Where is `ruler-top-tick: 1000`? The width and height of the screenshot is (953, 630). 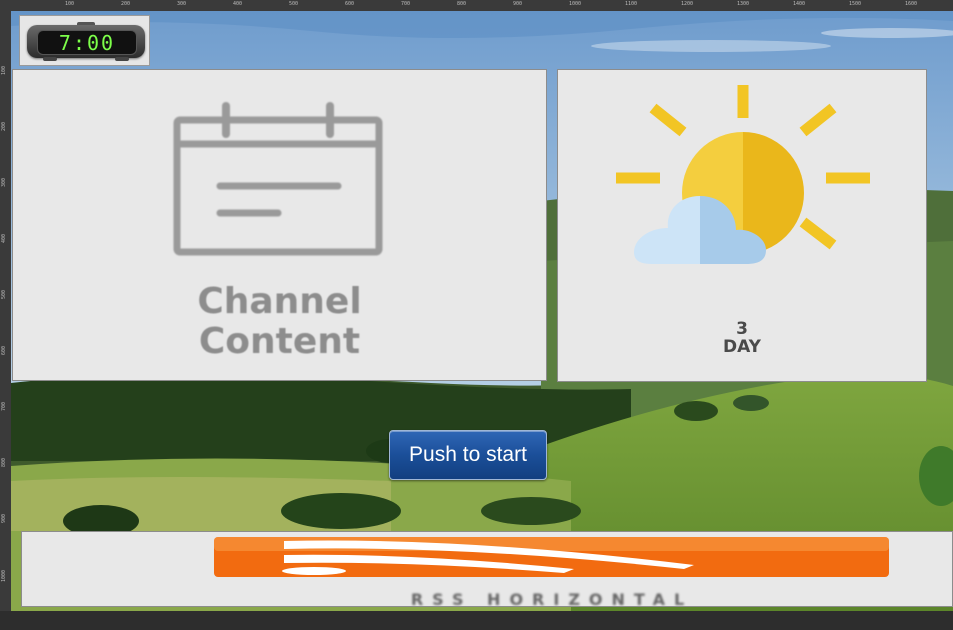
ruler-top-tick: 1000 is located at coordinates (575, 4).